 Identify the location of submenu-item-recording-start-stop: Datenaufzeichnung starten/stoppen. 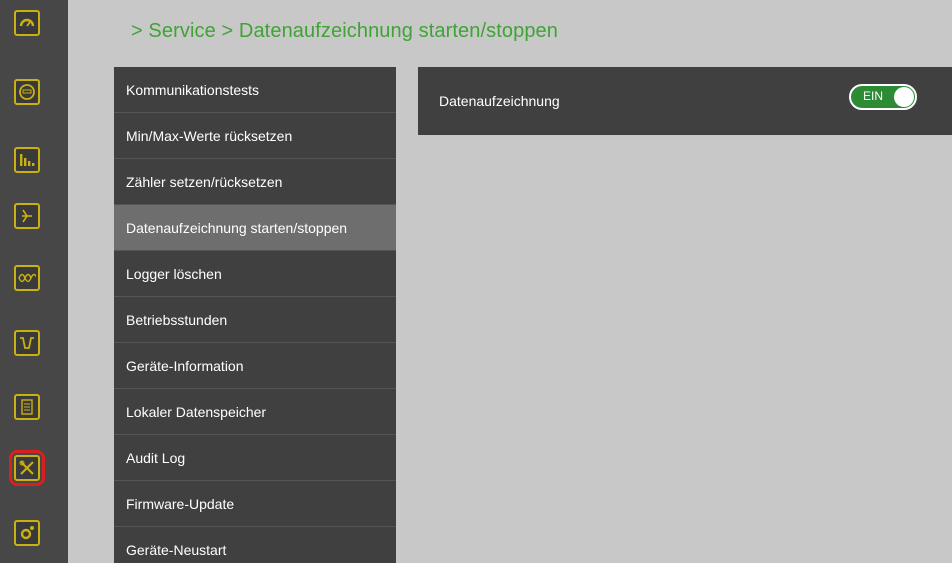
(255, 228).